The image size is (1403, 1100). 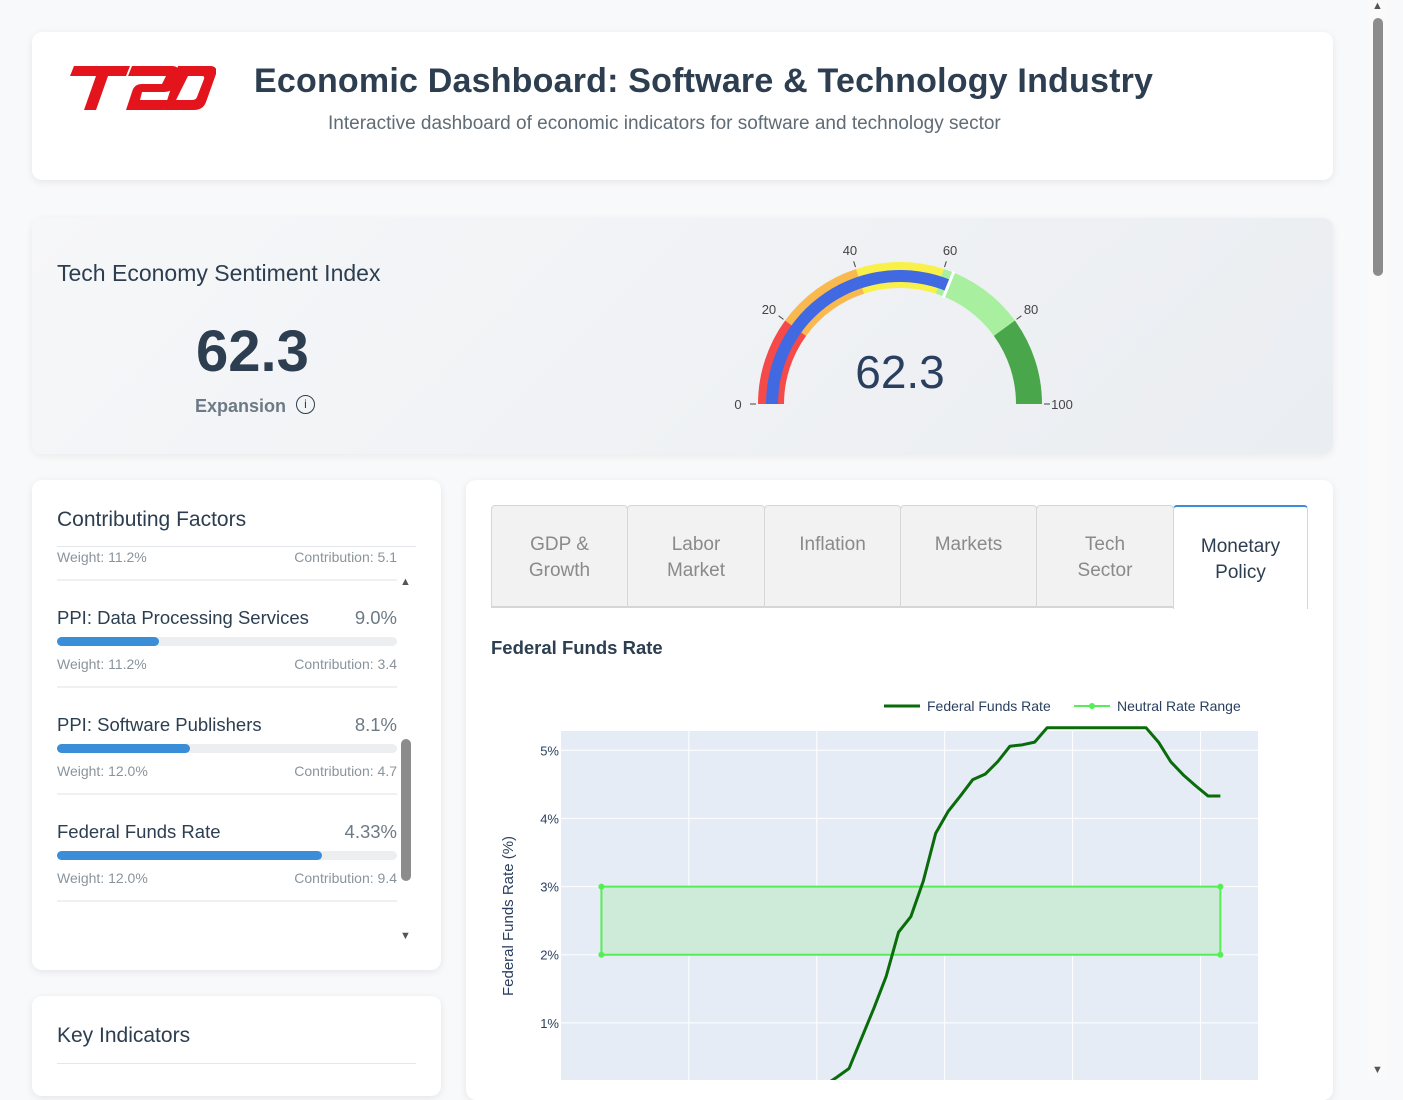 What do you see at coordinates (305, 404) in the screenshot?
I see `info-icon: i` at bounding box center [305, 404].